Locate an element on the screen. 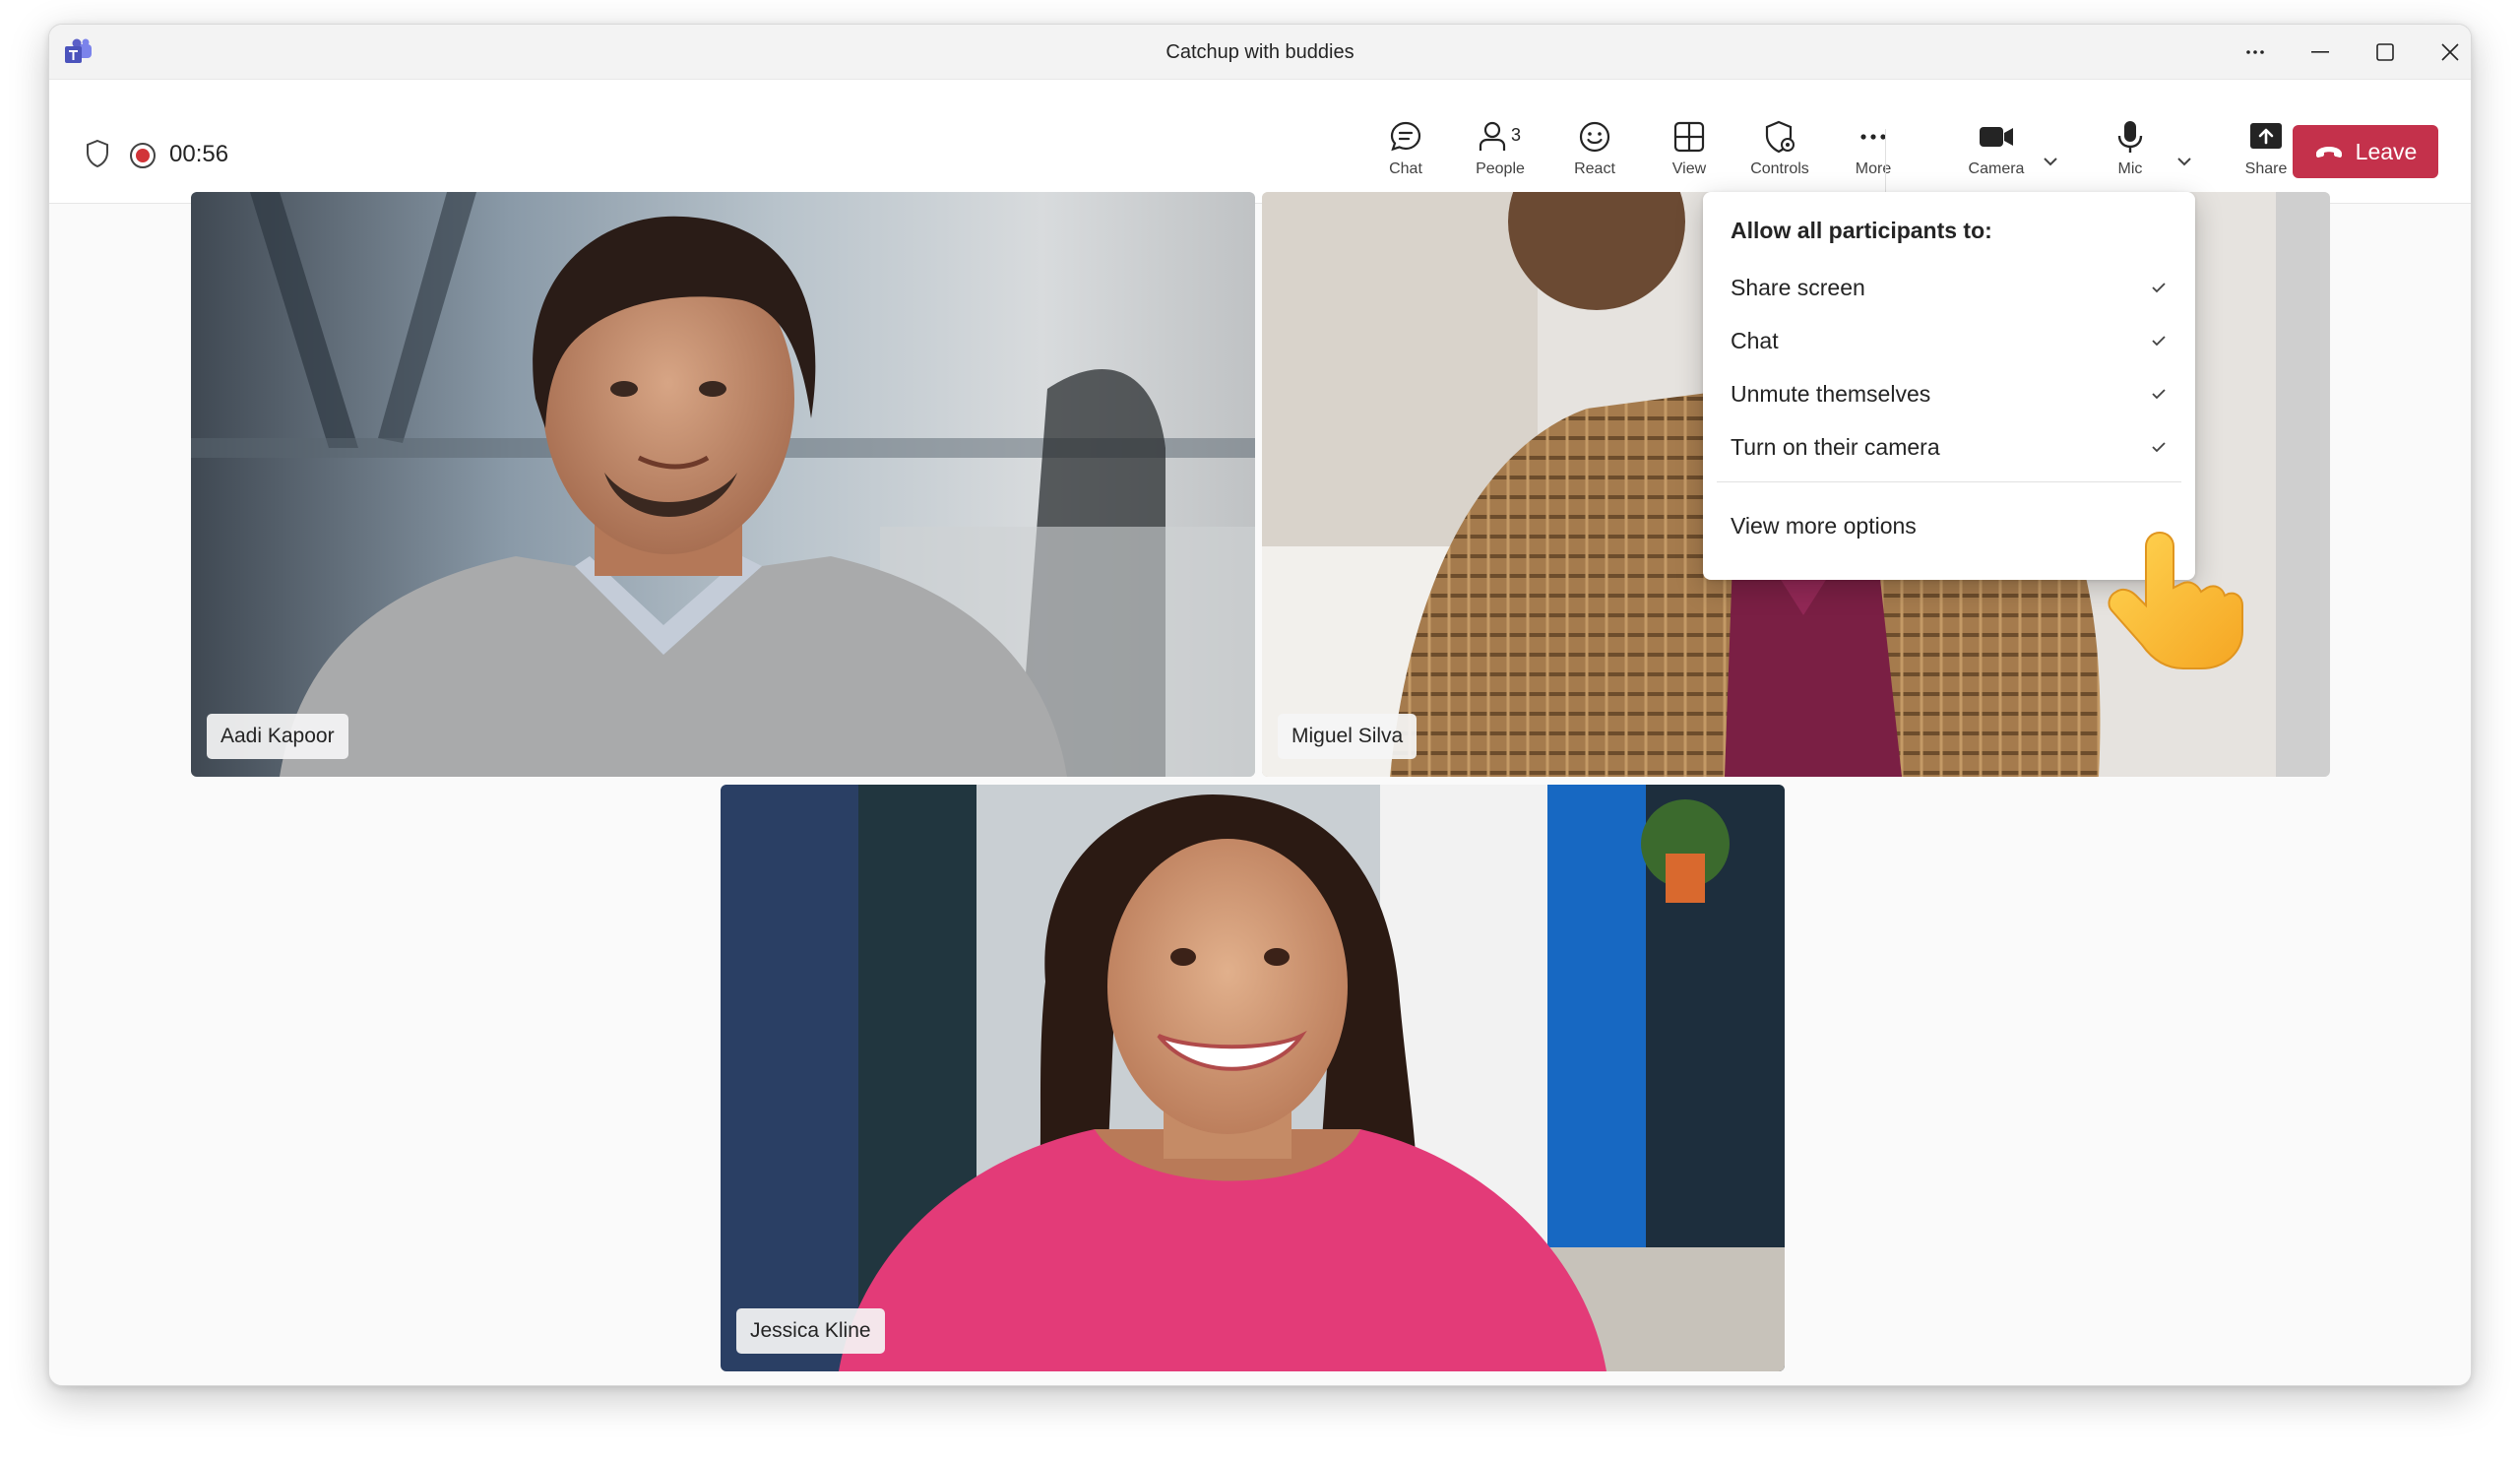 This screenshot has height=1460, width=2520. shield-icon is located at coordinates (97, 153).